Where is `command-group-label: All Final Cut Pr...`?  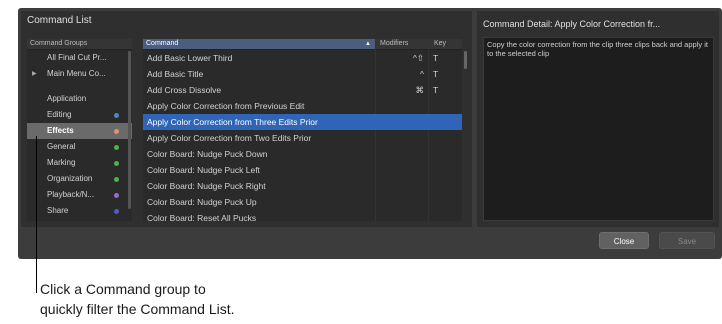 command-group-label: All Final Cut Pr... is located at coordinates (77, 57).